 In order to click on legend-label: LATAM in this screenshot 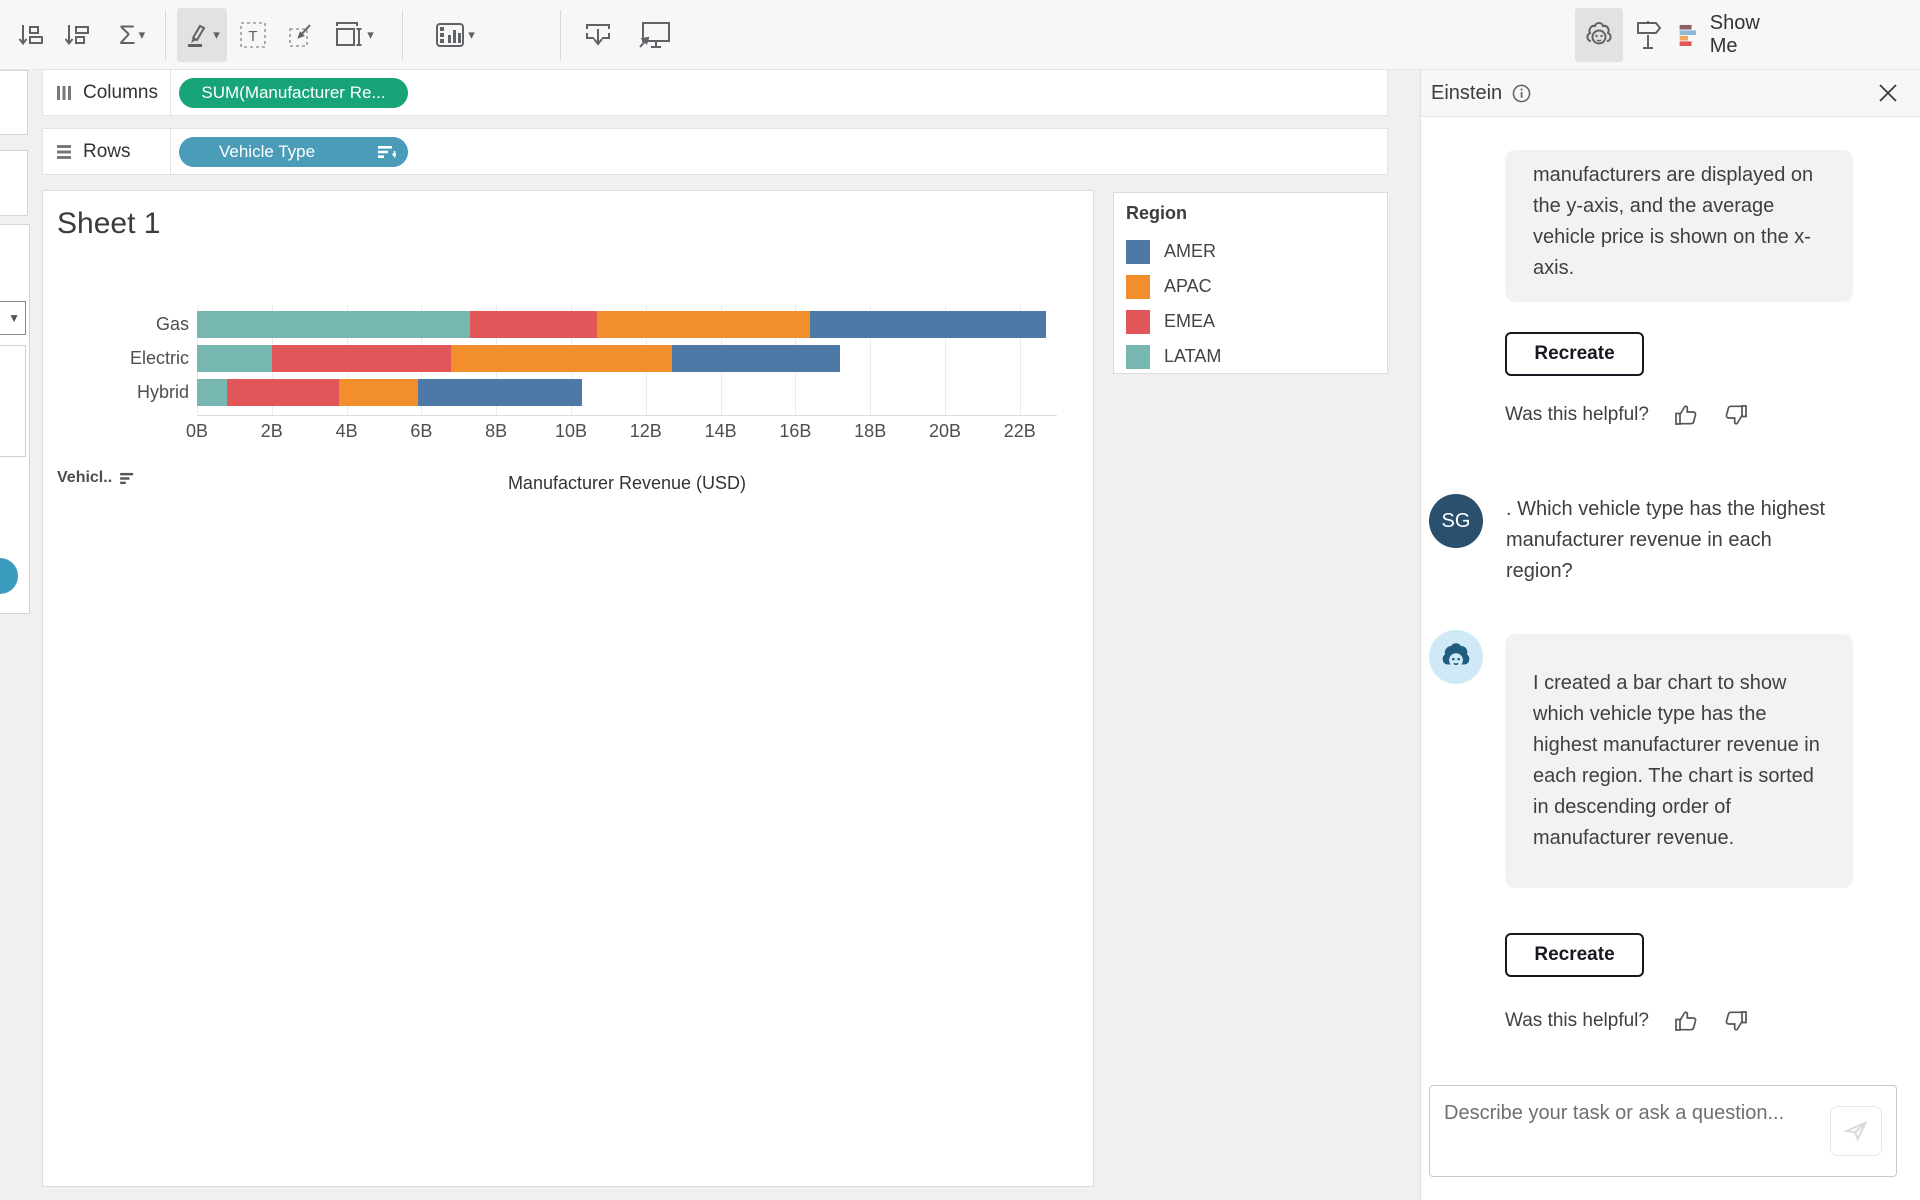, I will do `click(1193, 356)`.